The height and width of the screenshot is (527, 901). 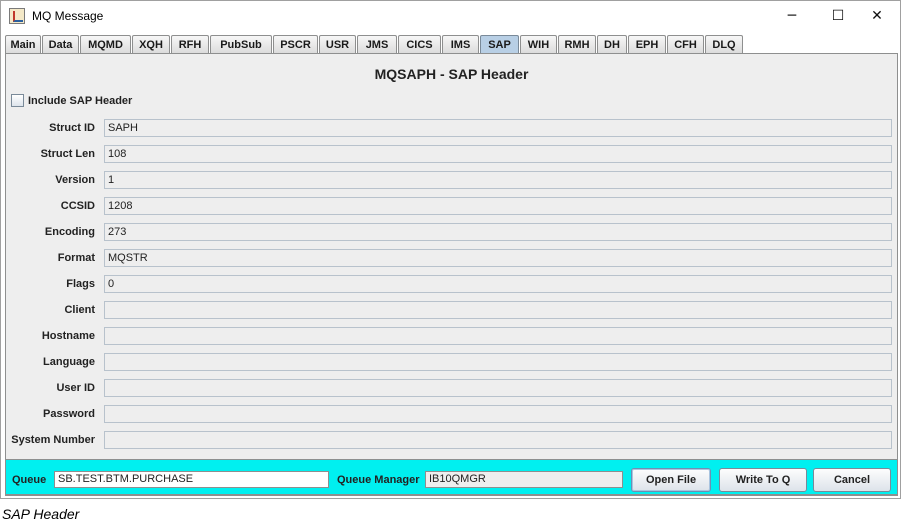 I want to click on tab-data: Data, so click(x=60, y=44).